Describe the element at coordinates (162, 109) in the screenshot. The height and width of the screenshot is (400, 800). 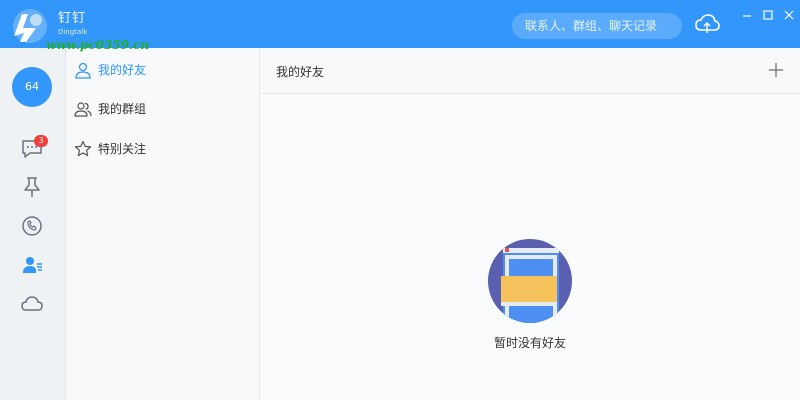
I see `contact-item-groups: 我的群组` at that location.